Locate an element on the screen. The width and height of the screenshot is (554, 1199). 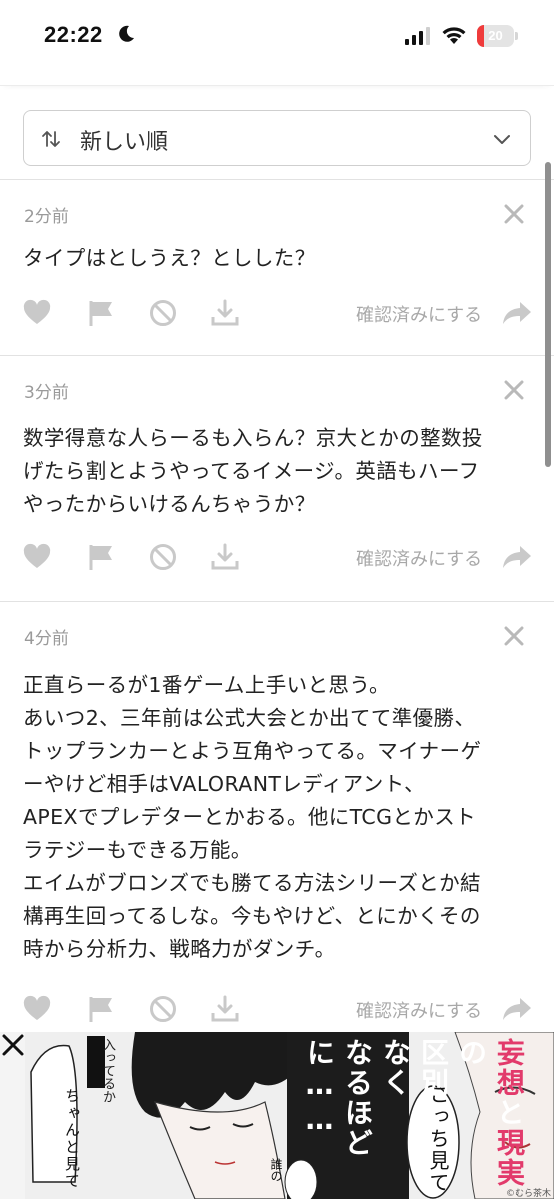
ad-headline-mid: と is located at coordinates (509, 1113).